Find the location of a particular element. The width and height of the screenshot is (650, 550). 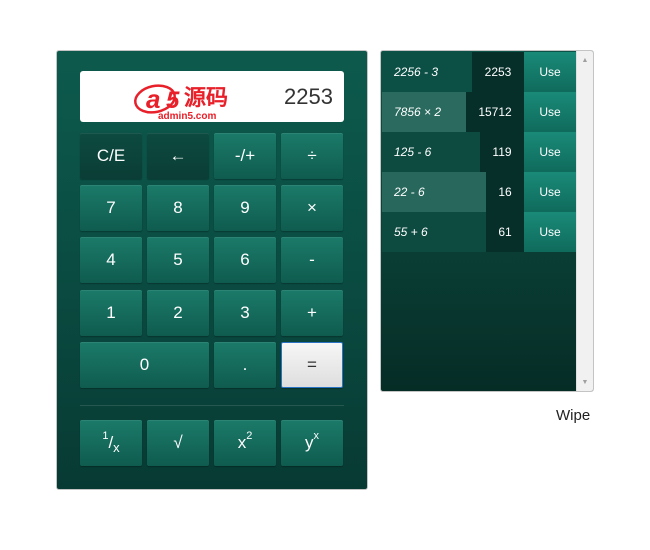

history-row: 125 - 6 119 Use is located at coordinates (479, 152).